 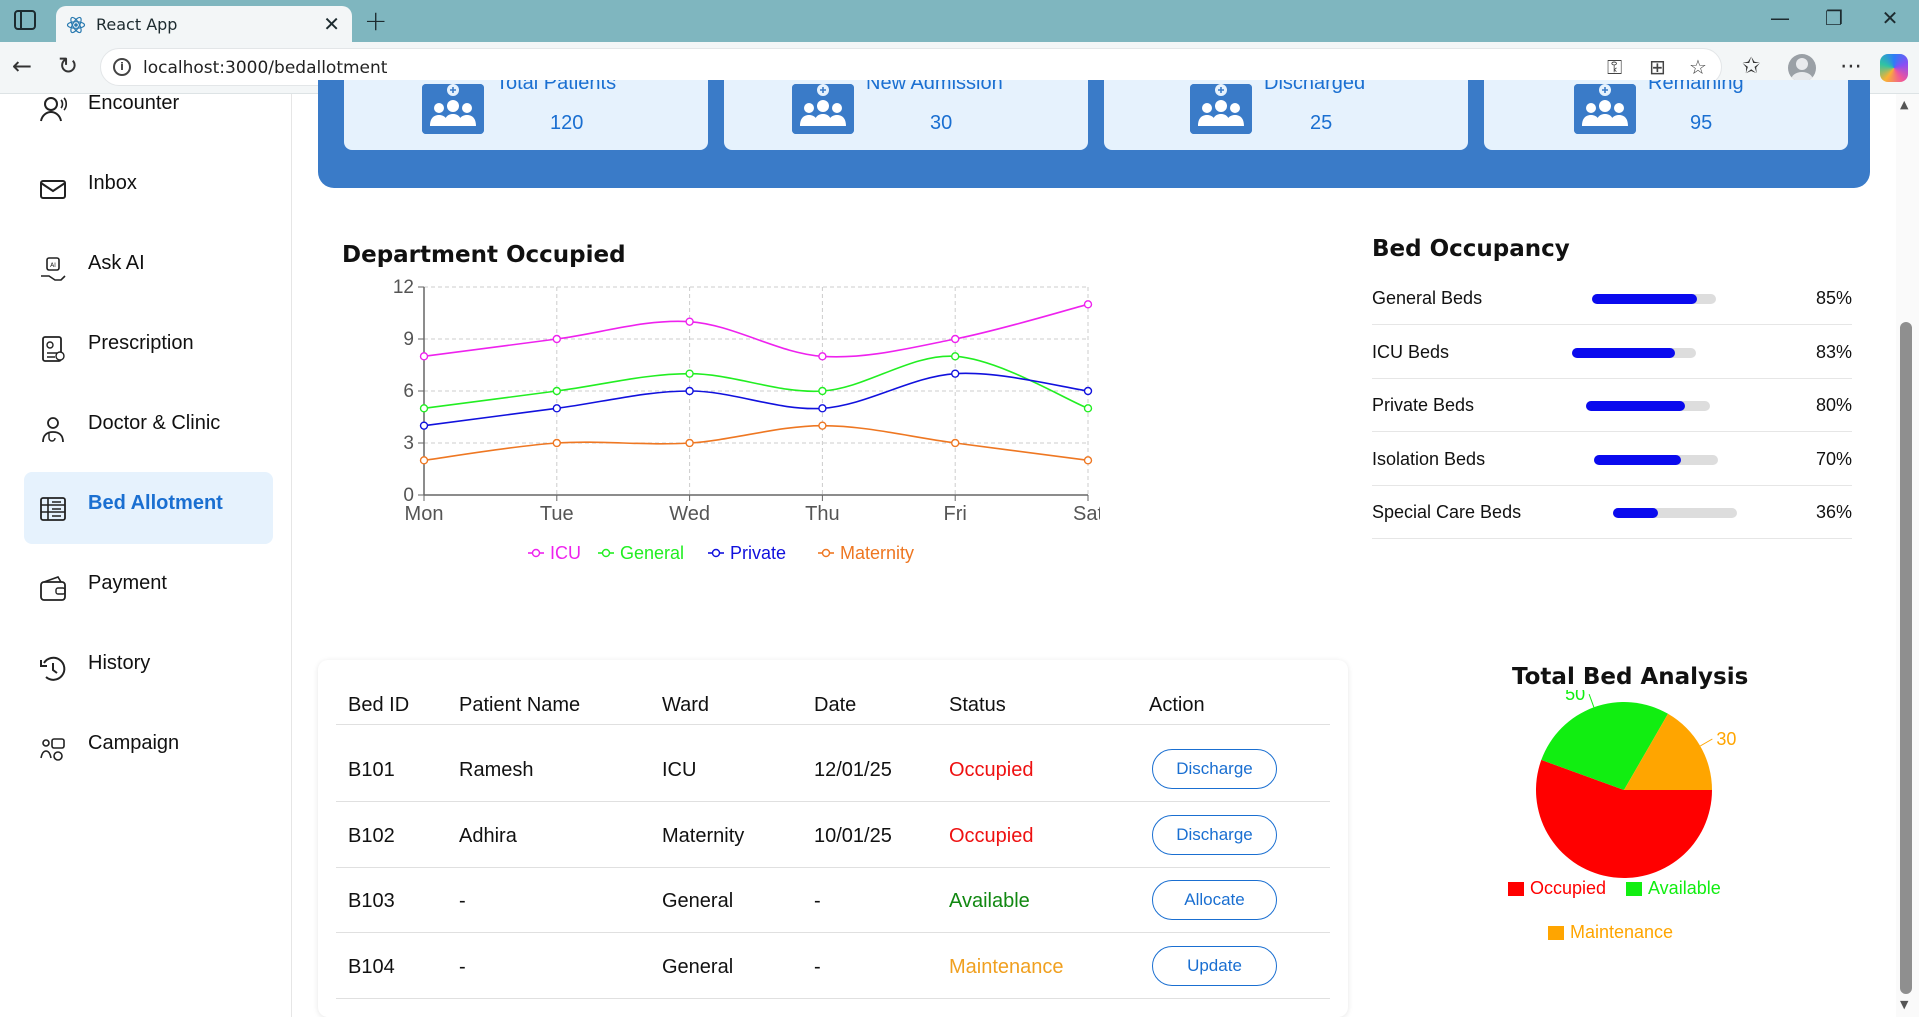 I want to click on patients-group-icon, so click(x=453, y=109).